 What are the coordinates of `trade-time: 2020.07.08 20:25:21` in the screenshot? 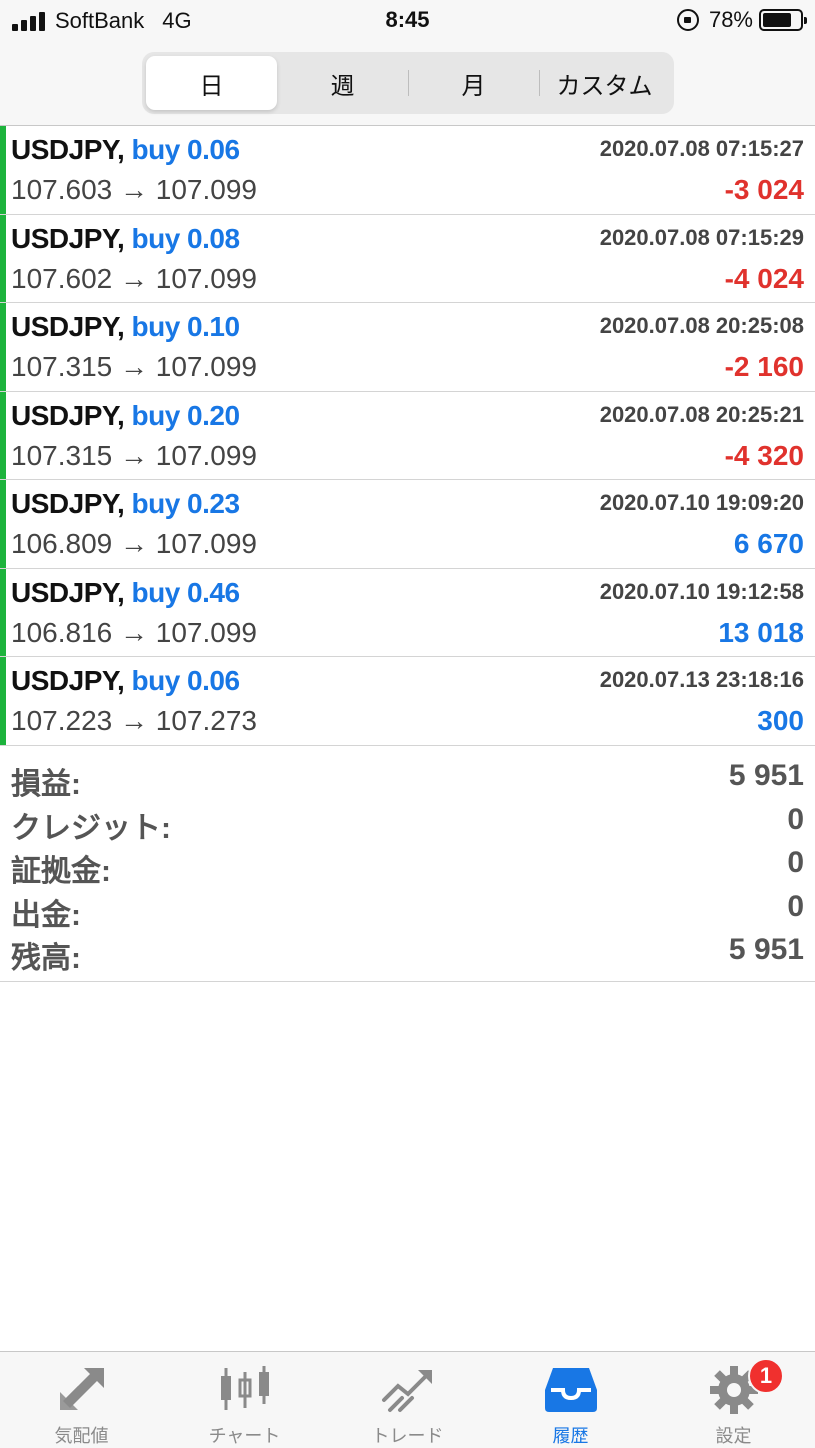 It's located at (701, 414).